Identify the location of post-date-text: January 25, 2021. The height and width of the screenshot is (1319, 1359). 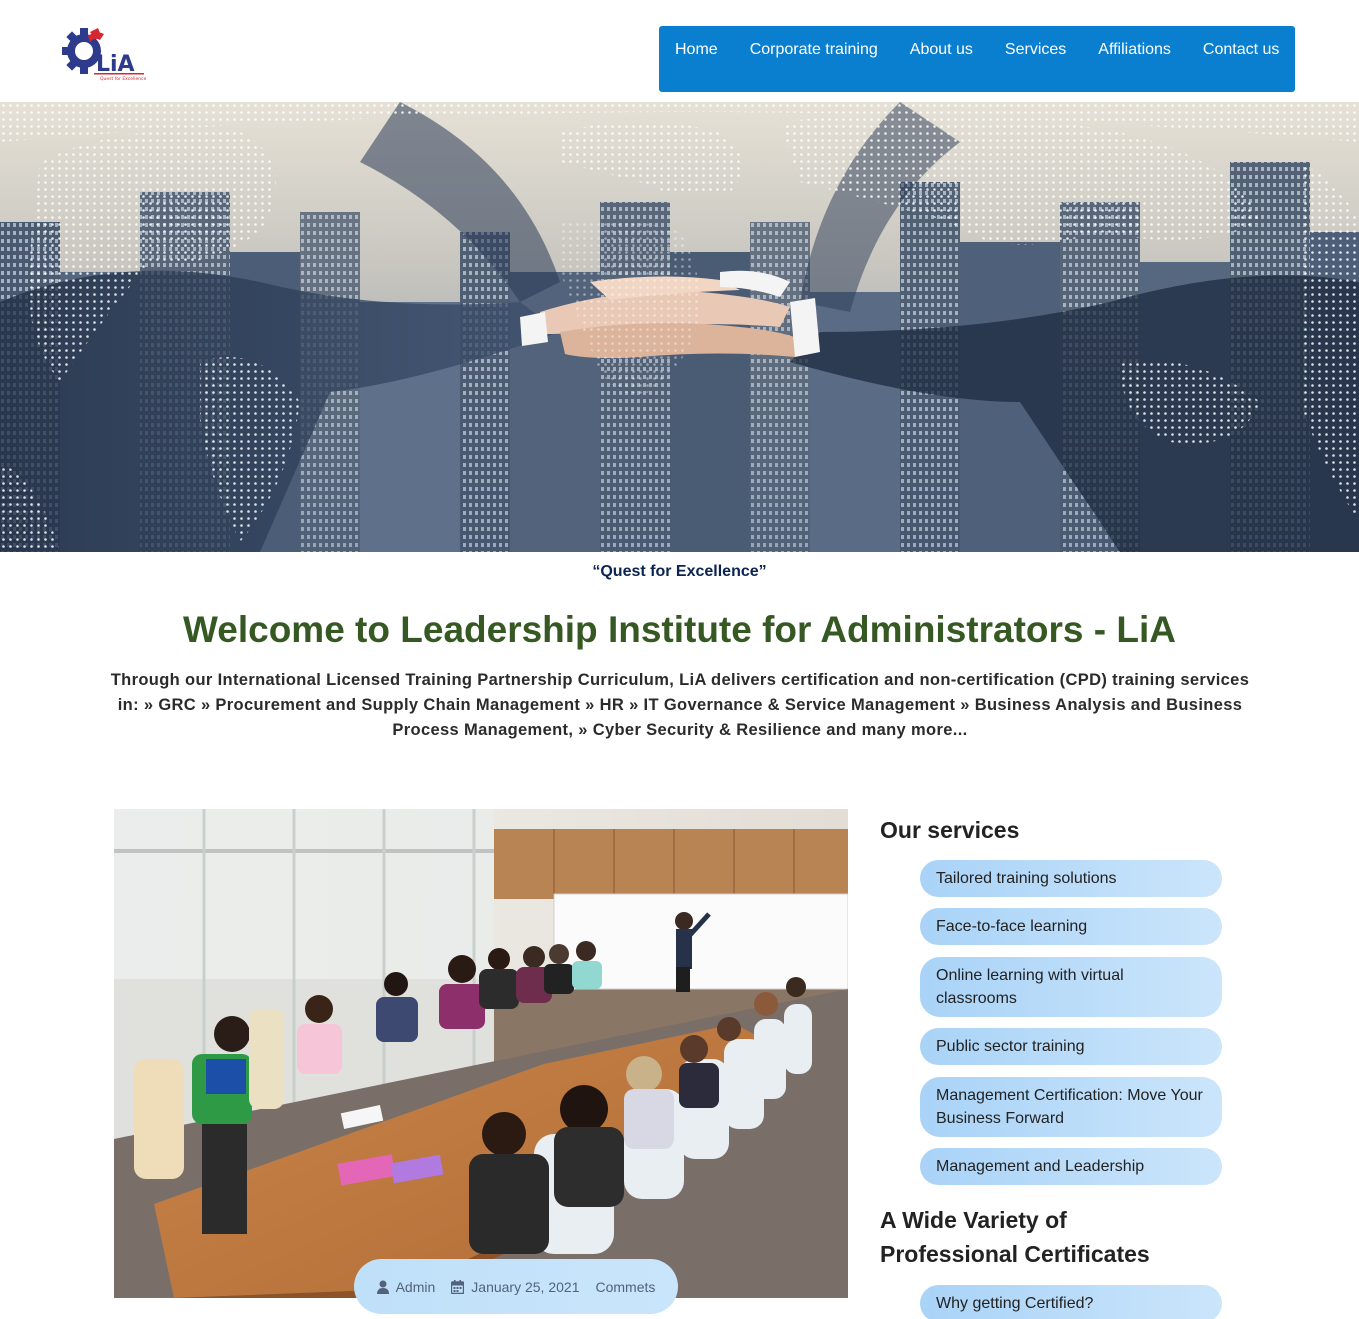
(525, 1286).